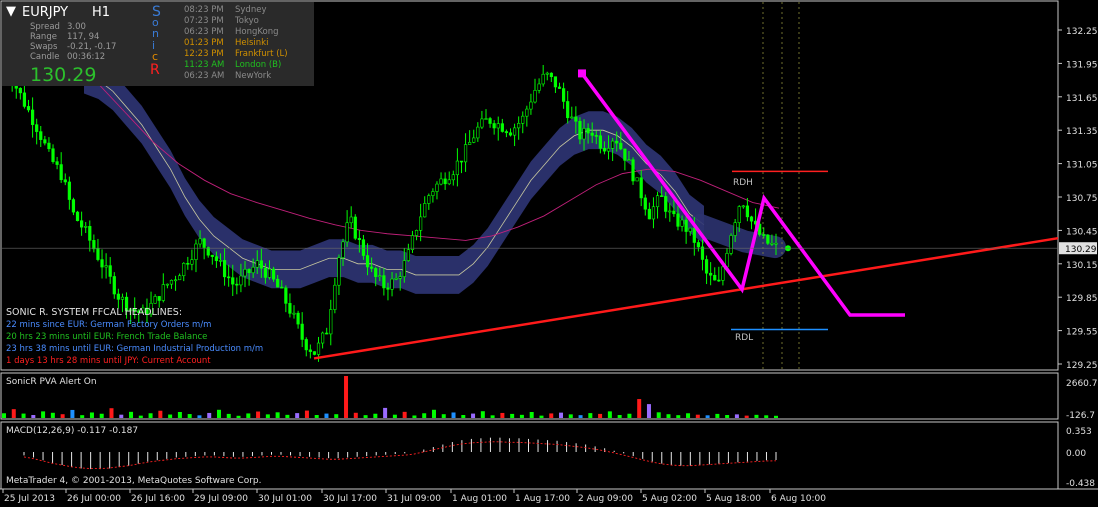 This screenshot has width=1098, height=507. I want to click on pva-axis-label: -126.7, so click(1080, 416).